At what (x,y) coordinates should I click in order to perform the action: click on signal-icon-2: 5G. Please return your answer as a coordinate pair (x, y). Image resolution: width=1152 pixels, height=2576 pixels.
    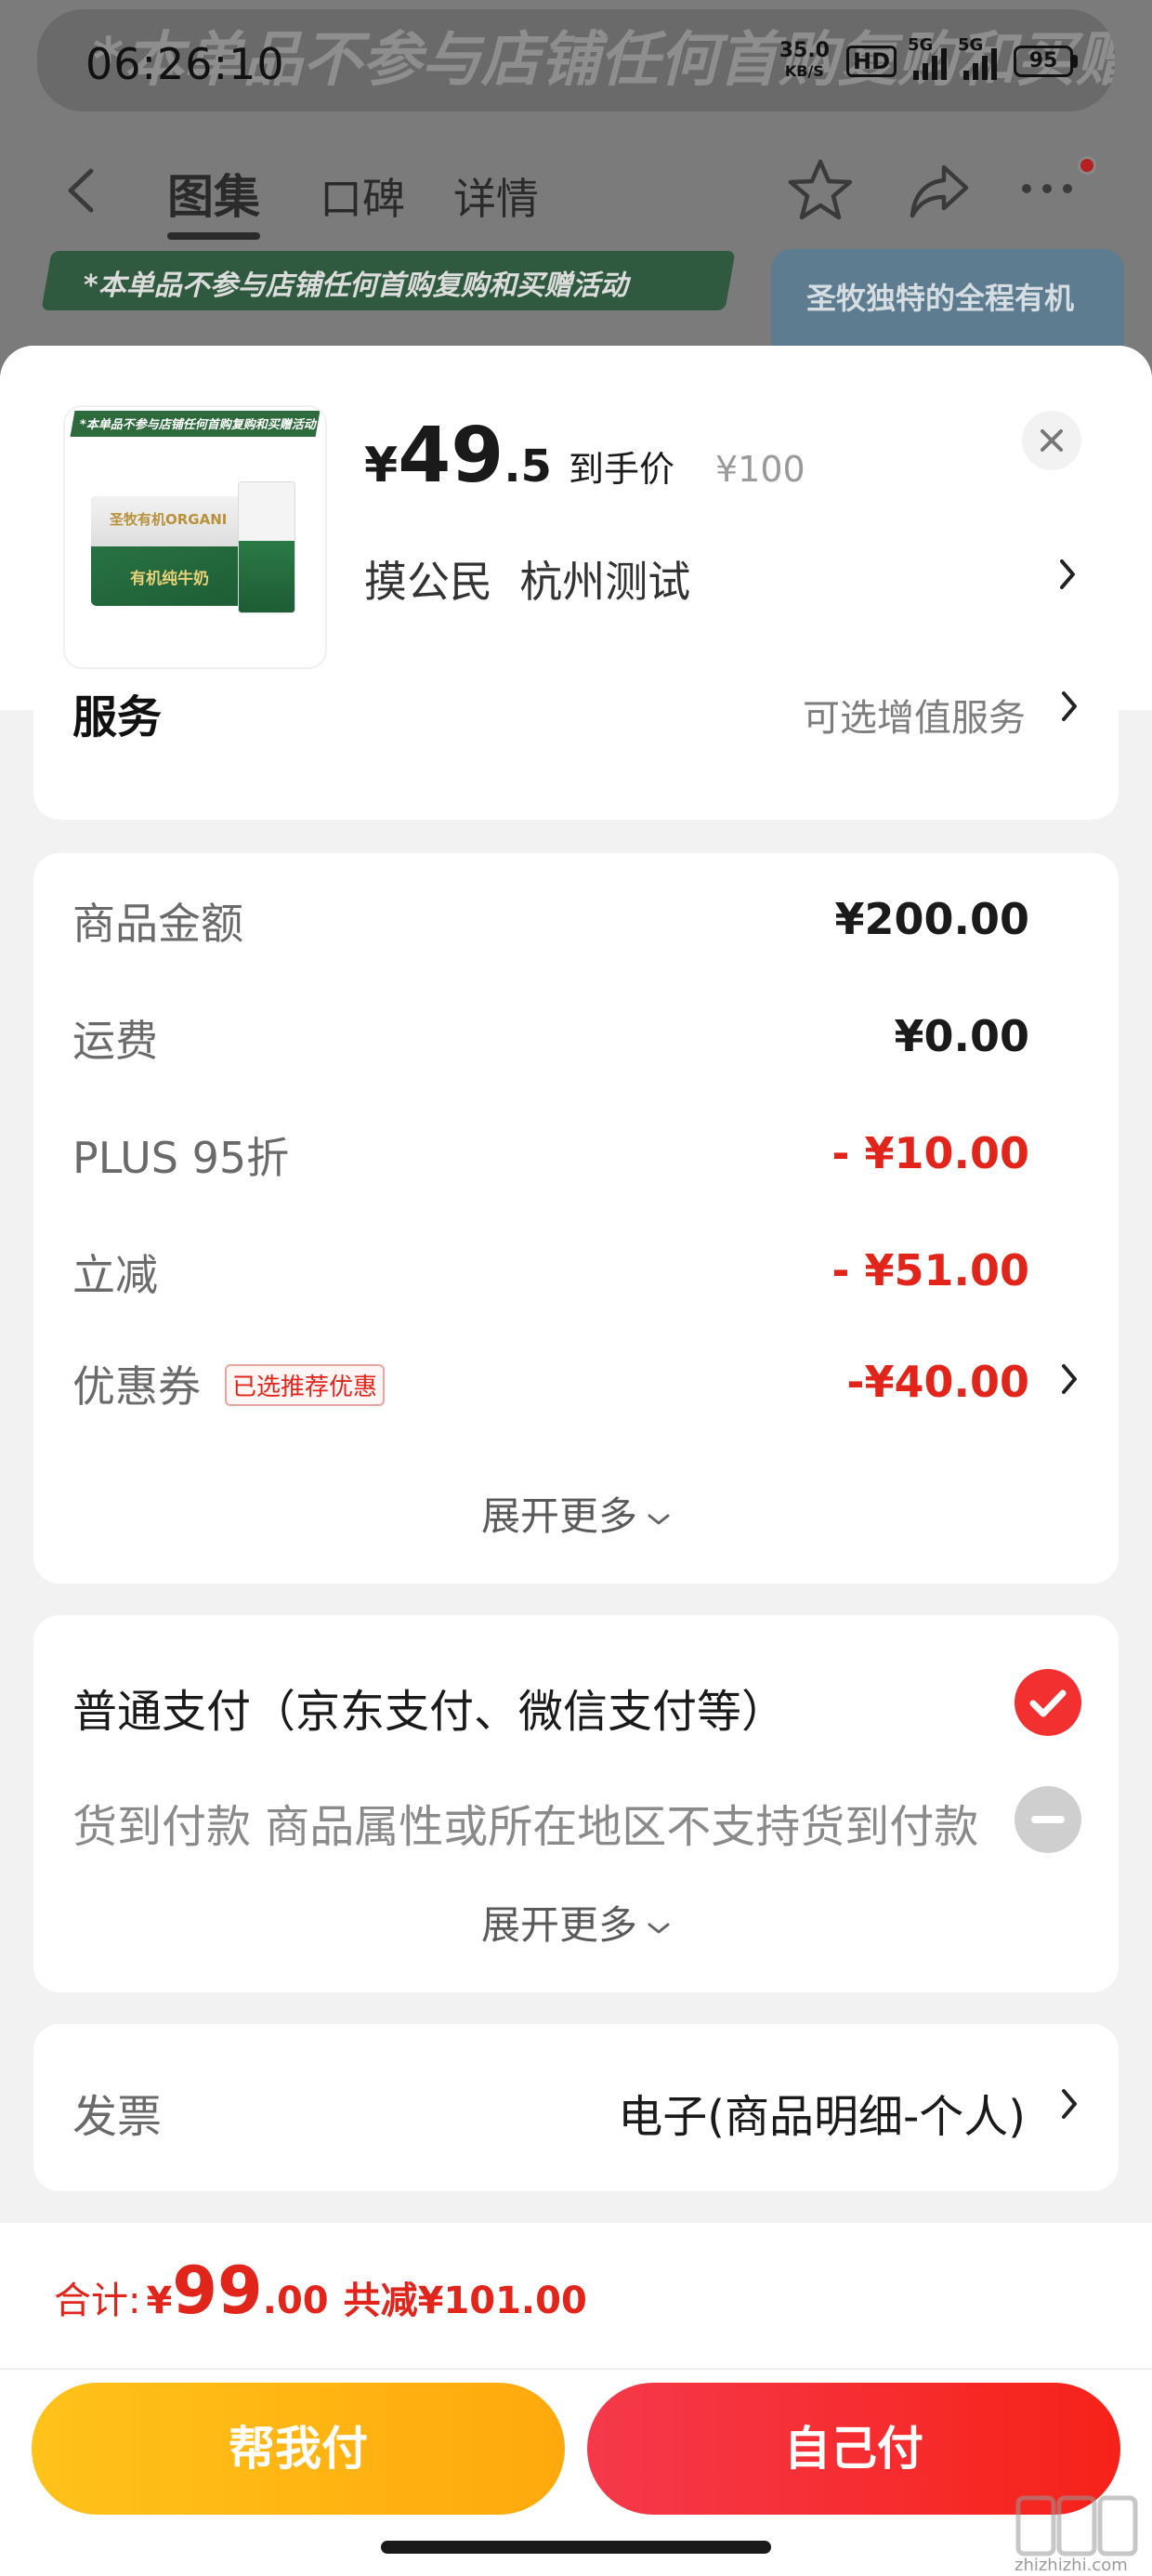
    Looking at the image, I should click on (978, 57).